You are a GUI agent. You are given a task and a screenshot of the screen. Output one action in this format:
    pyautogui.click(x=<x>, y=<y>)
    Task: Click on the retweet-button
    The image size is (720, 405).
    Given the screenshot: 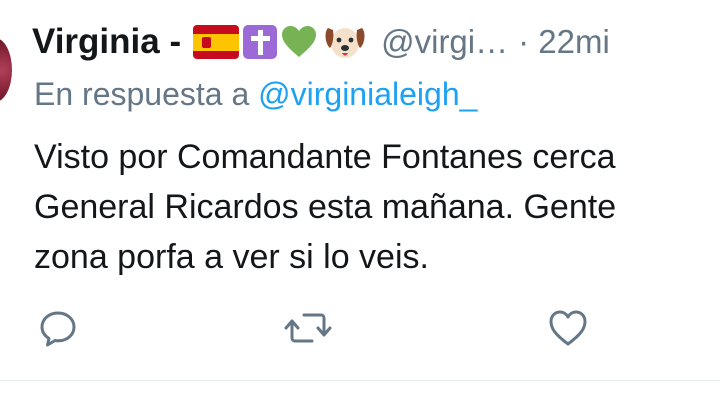 What is the action you would take?
    pyautogui.click(x=308, y=330)
    